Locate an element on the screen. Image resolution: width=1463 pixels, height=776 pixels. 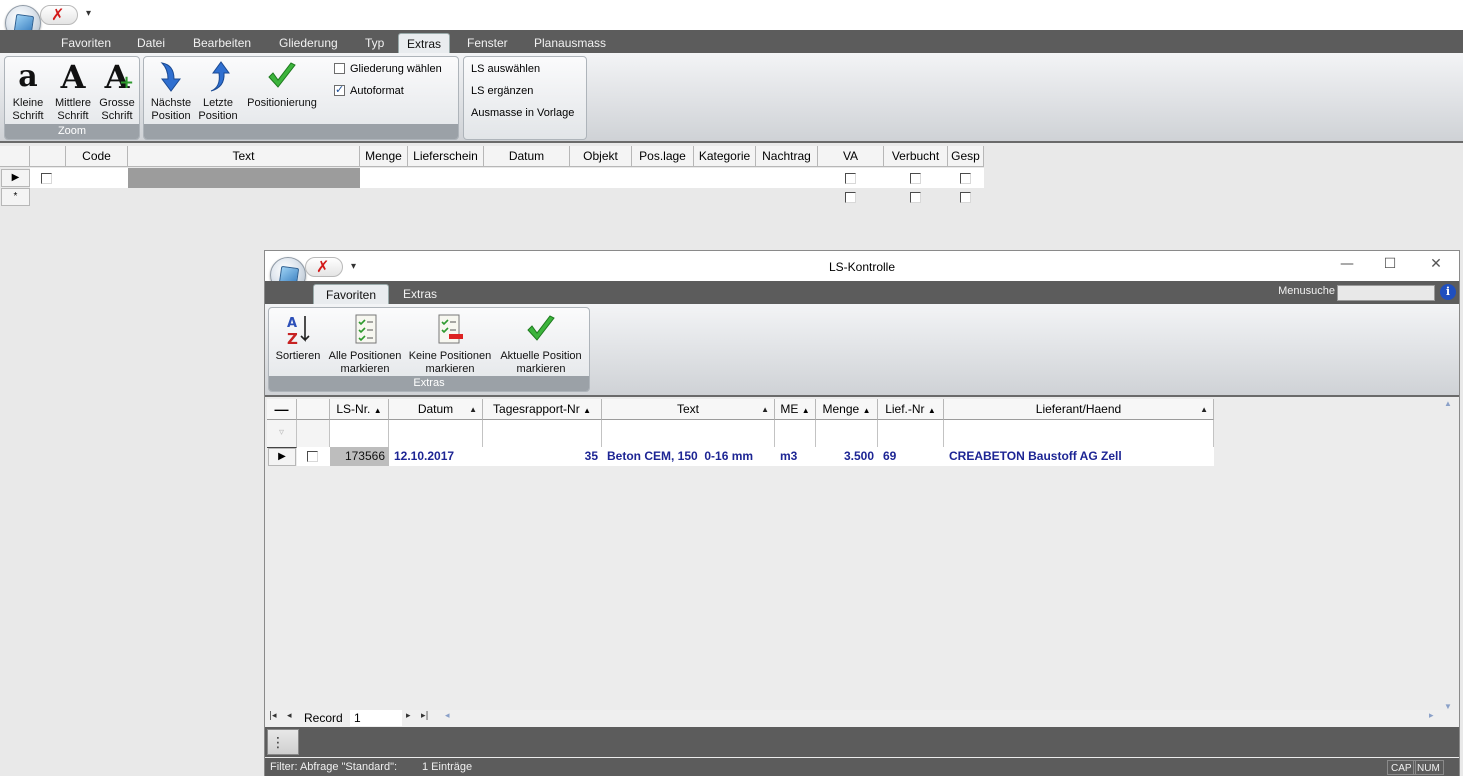
checkbox-box is located at coordinates (339, 68).